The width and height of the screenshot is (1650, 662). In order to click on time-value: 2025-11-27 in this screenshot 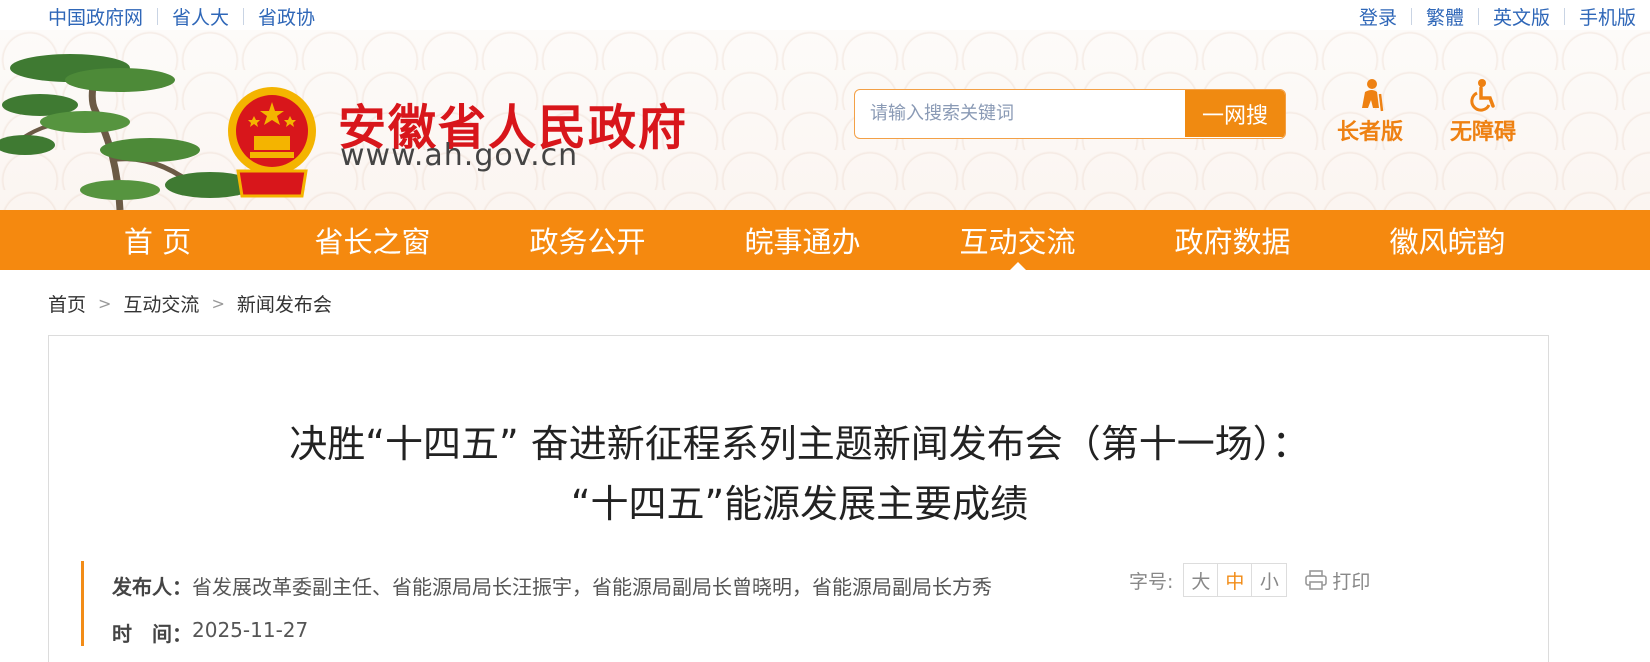, I will do `click(250, 630)`.